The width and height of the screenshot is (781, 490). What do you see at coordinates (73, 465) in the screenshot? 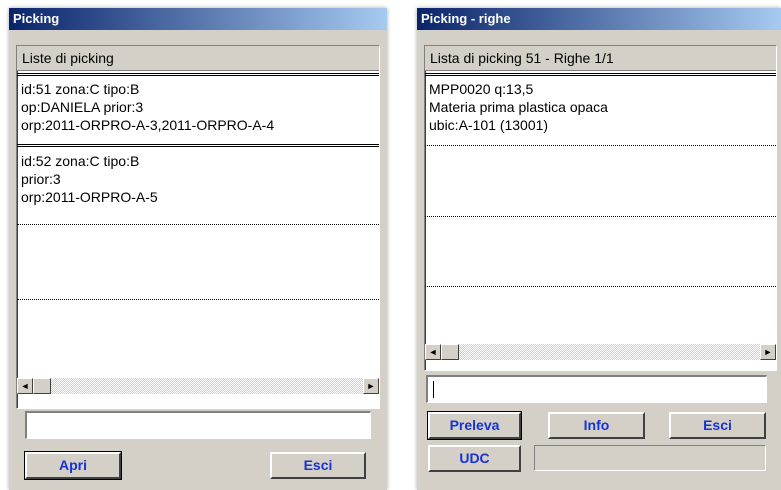
I see `open-button: Apri` at bounding box center [73, 465].